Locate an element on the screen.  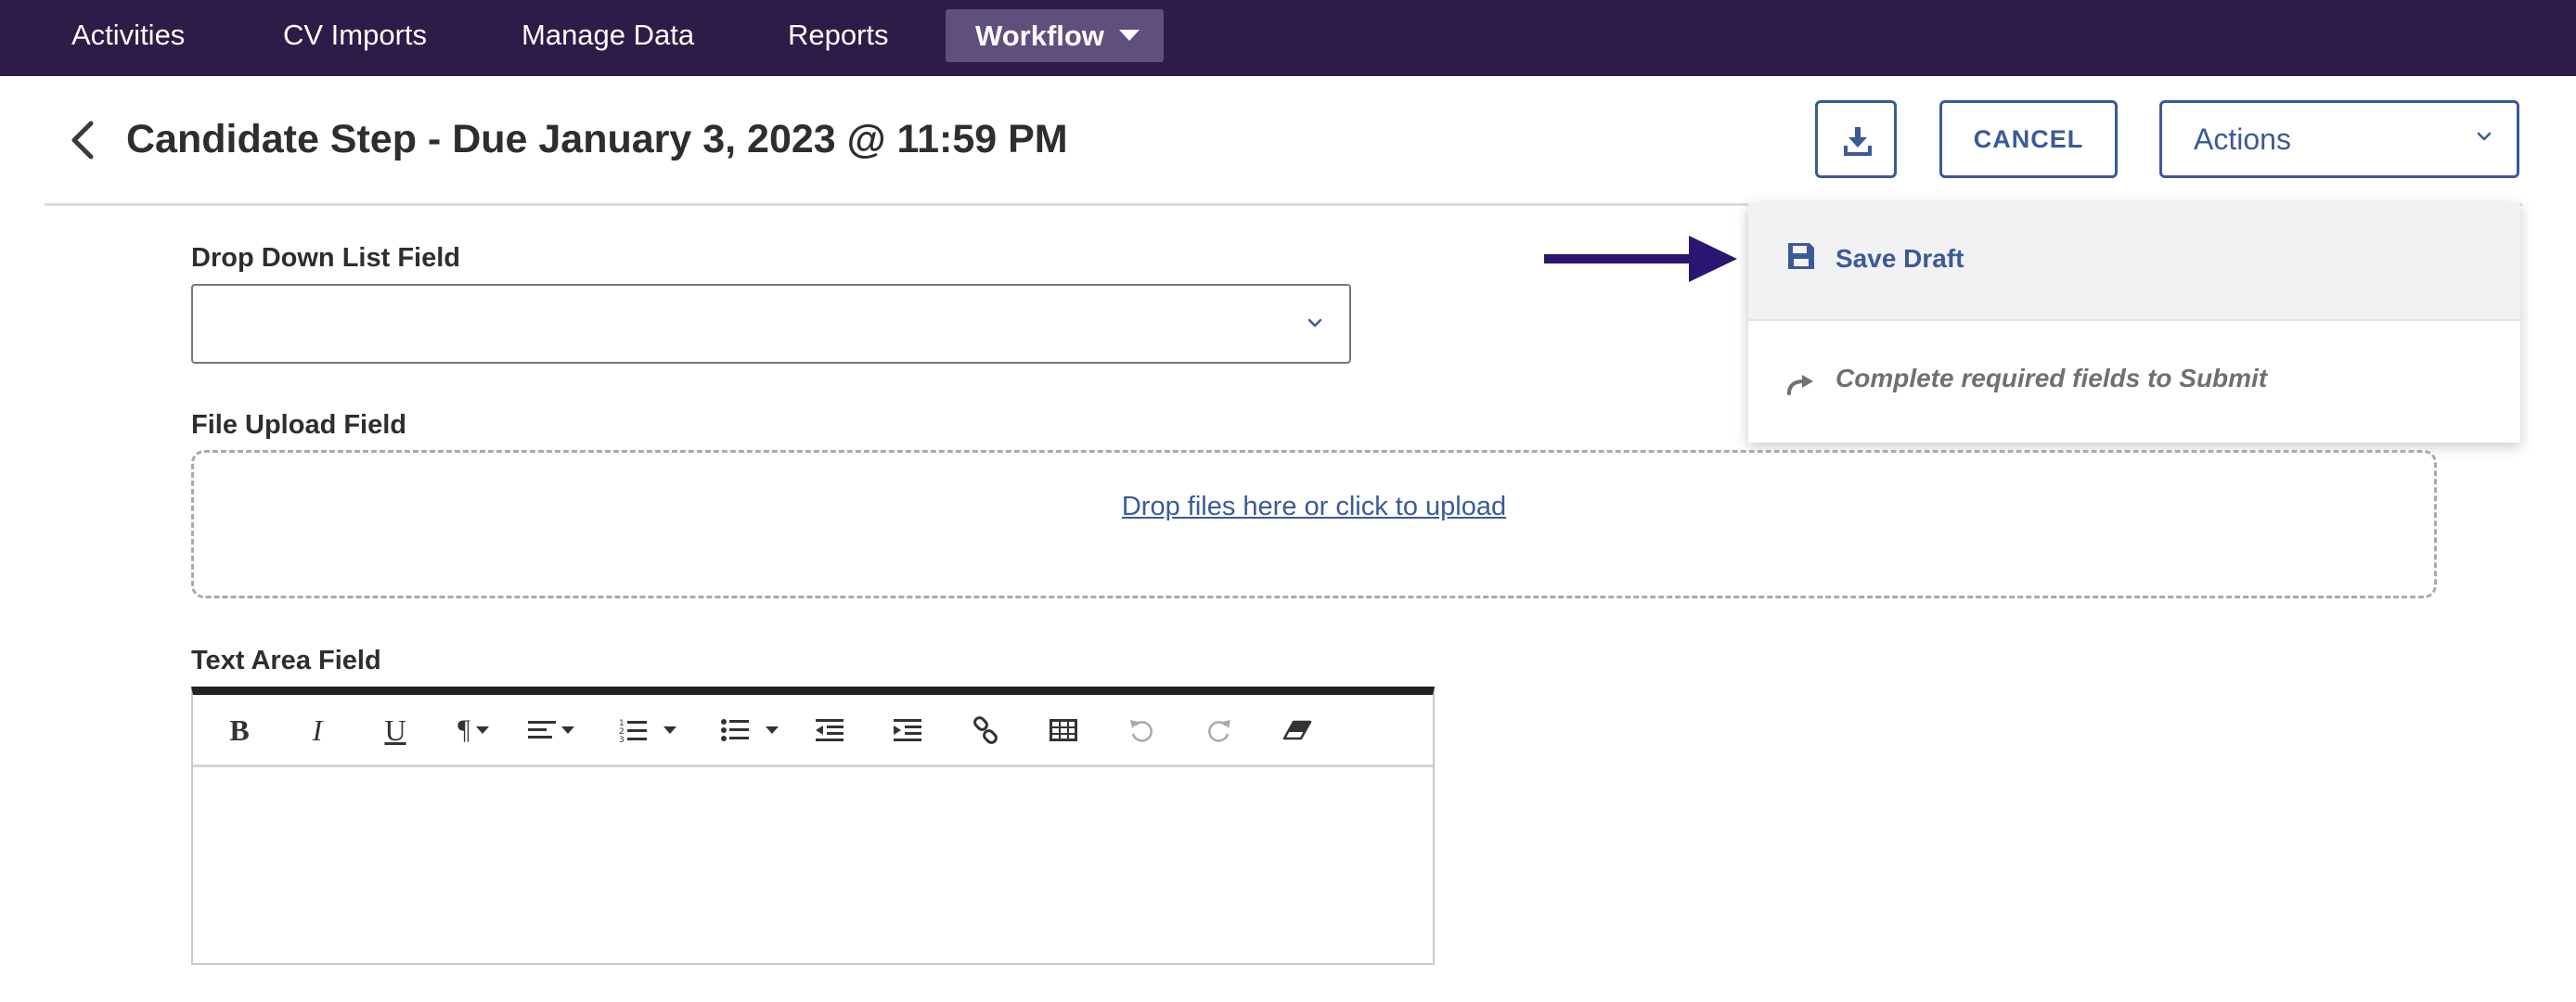
svg-text: 3 is located at coordinates (622, 740).